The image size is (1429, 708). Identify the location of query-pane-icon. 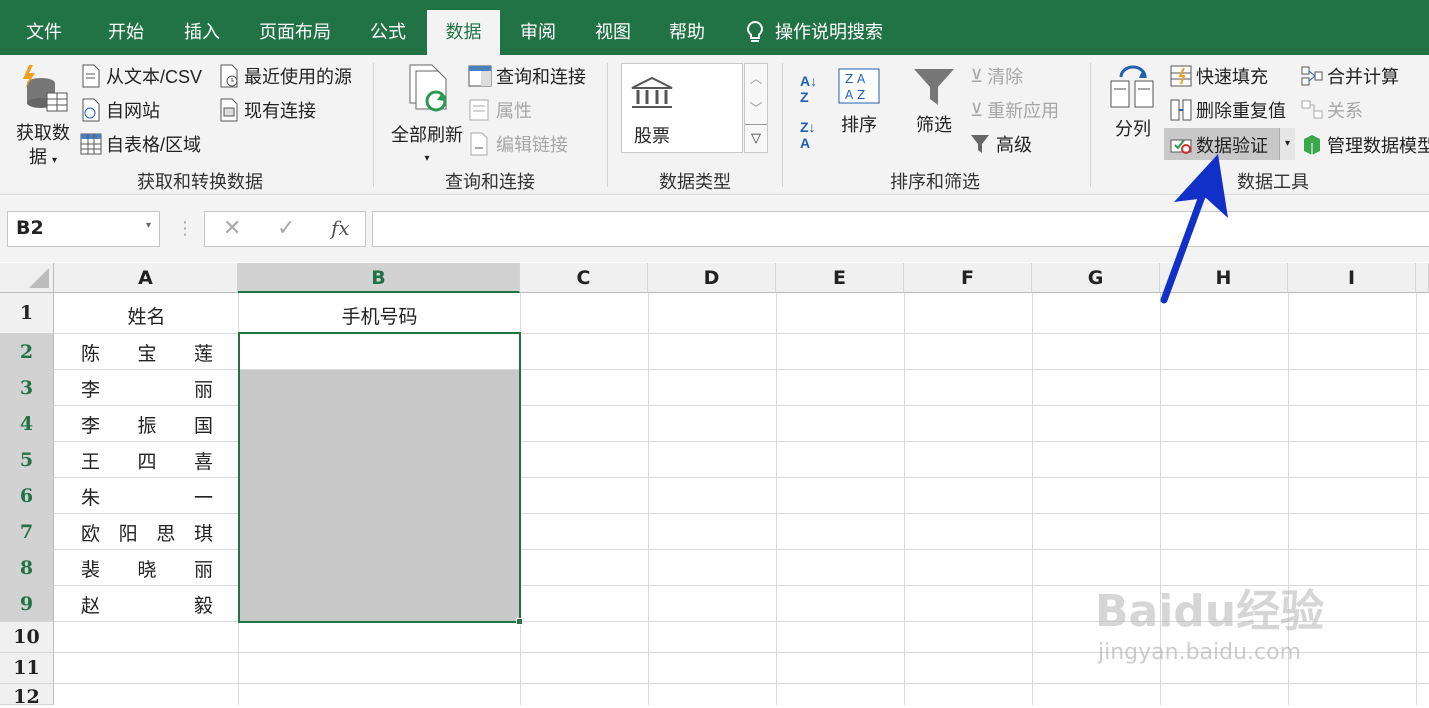
(480, 76).